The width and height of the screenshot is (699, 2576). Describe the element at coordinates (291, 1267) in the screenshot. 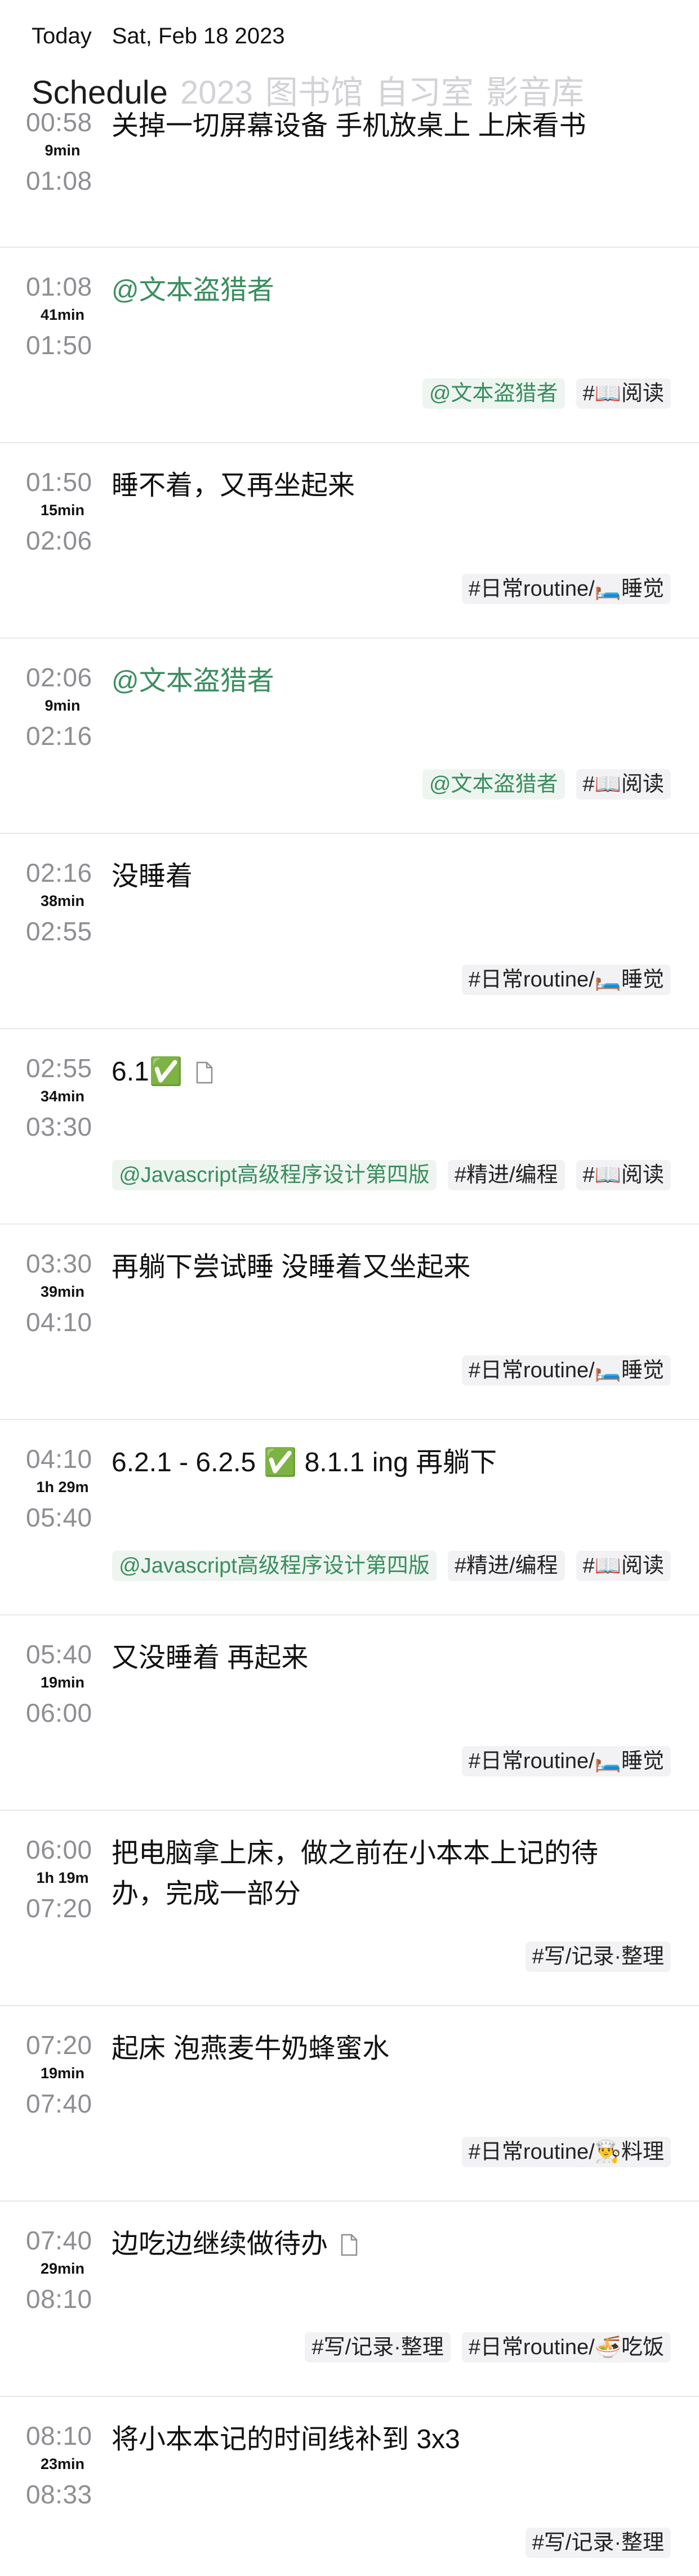

I see `entry-title-text: 再躺下尝试睡 没睡着又坐起来` at that location.